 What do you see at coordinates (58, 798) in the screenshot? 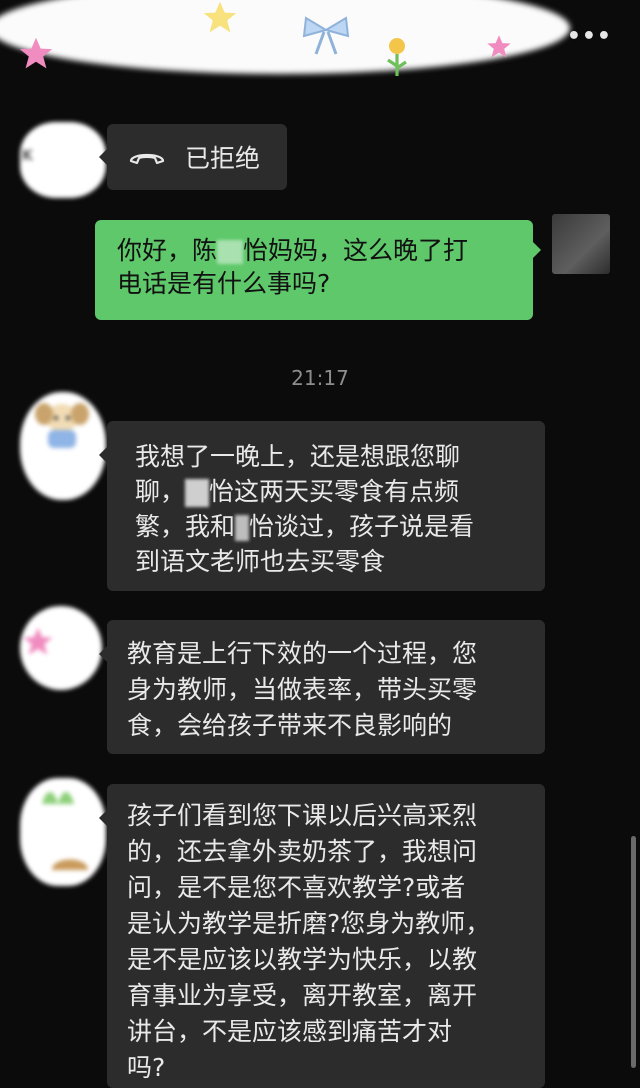
I see `leaf-sticker-icon` at bounding box center [58, 798].